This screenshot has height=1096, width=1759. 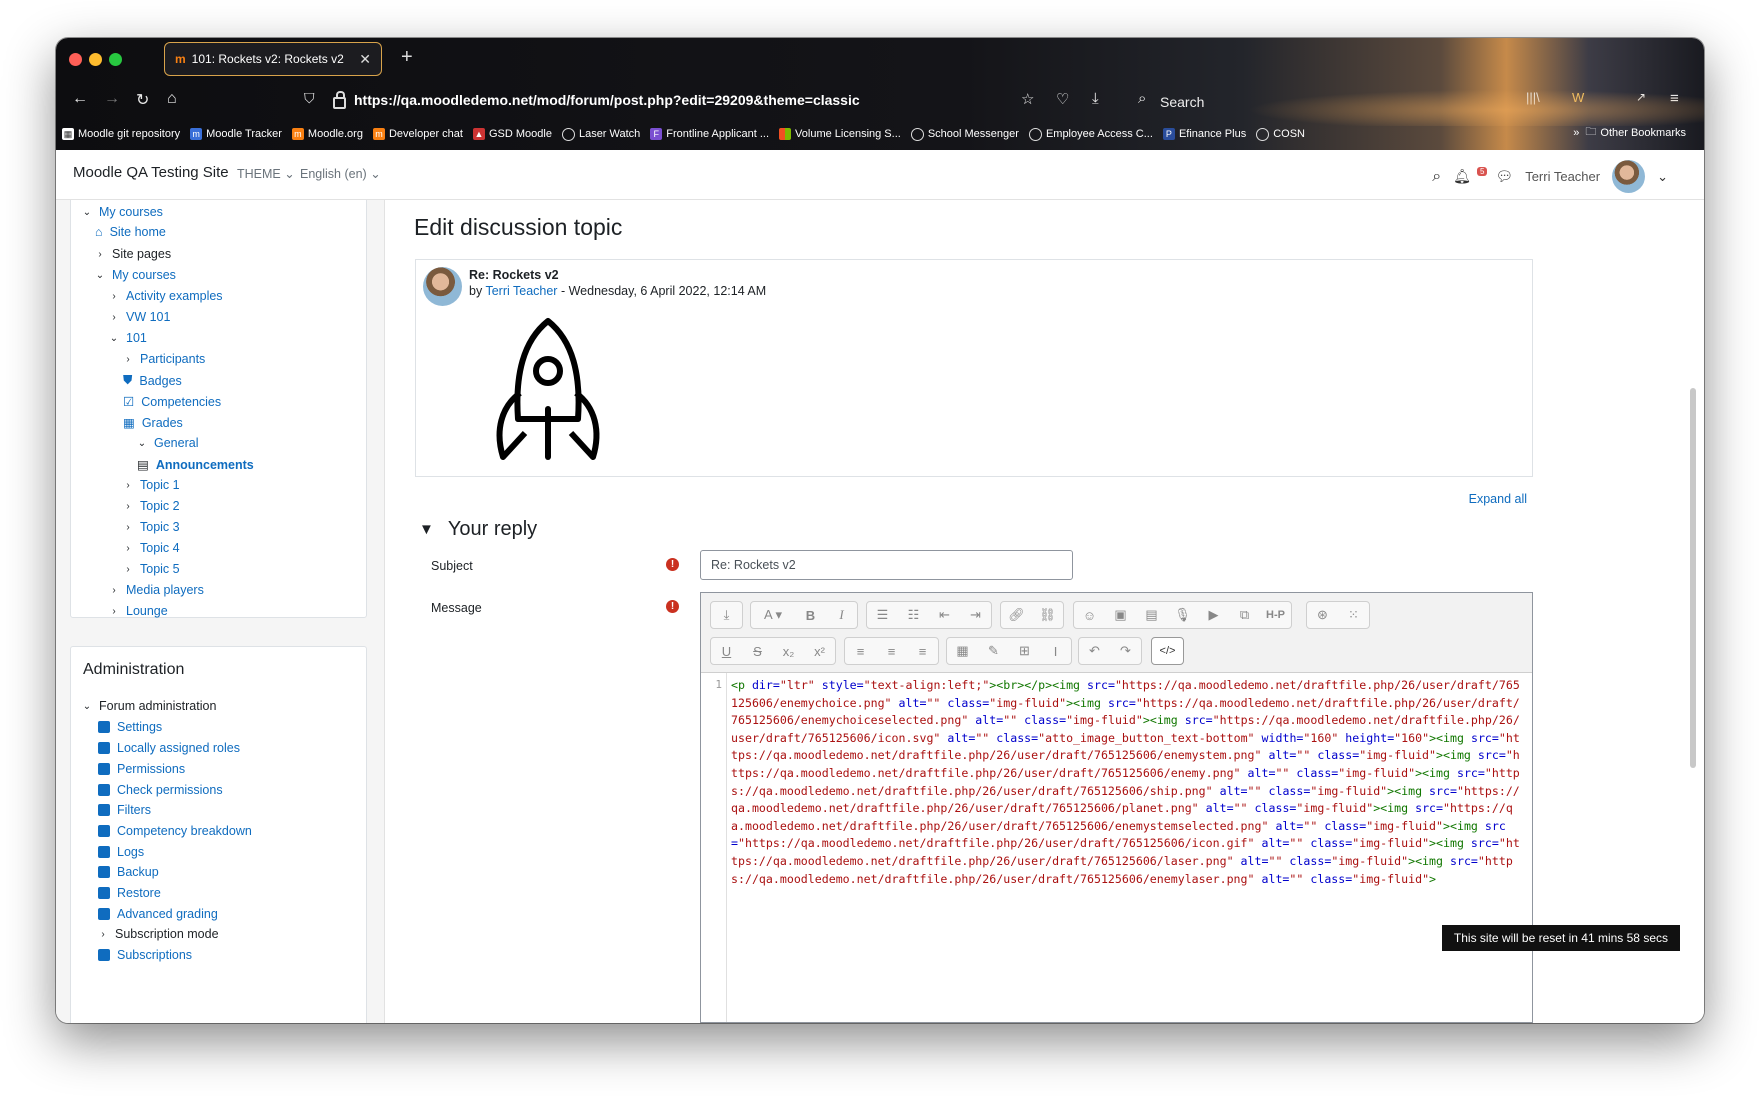 What do you see at coordinates (365, 59) in the screenshot?
I see `close-tab-icon: ✕` at bounding box center [365, 59].